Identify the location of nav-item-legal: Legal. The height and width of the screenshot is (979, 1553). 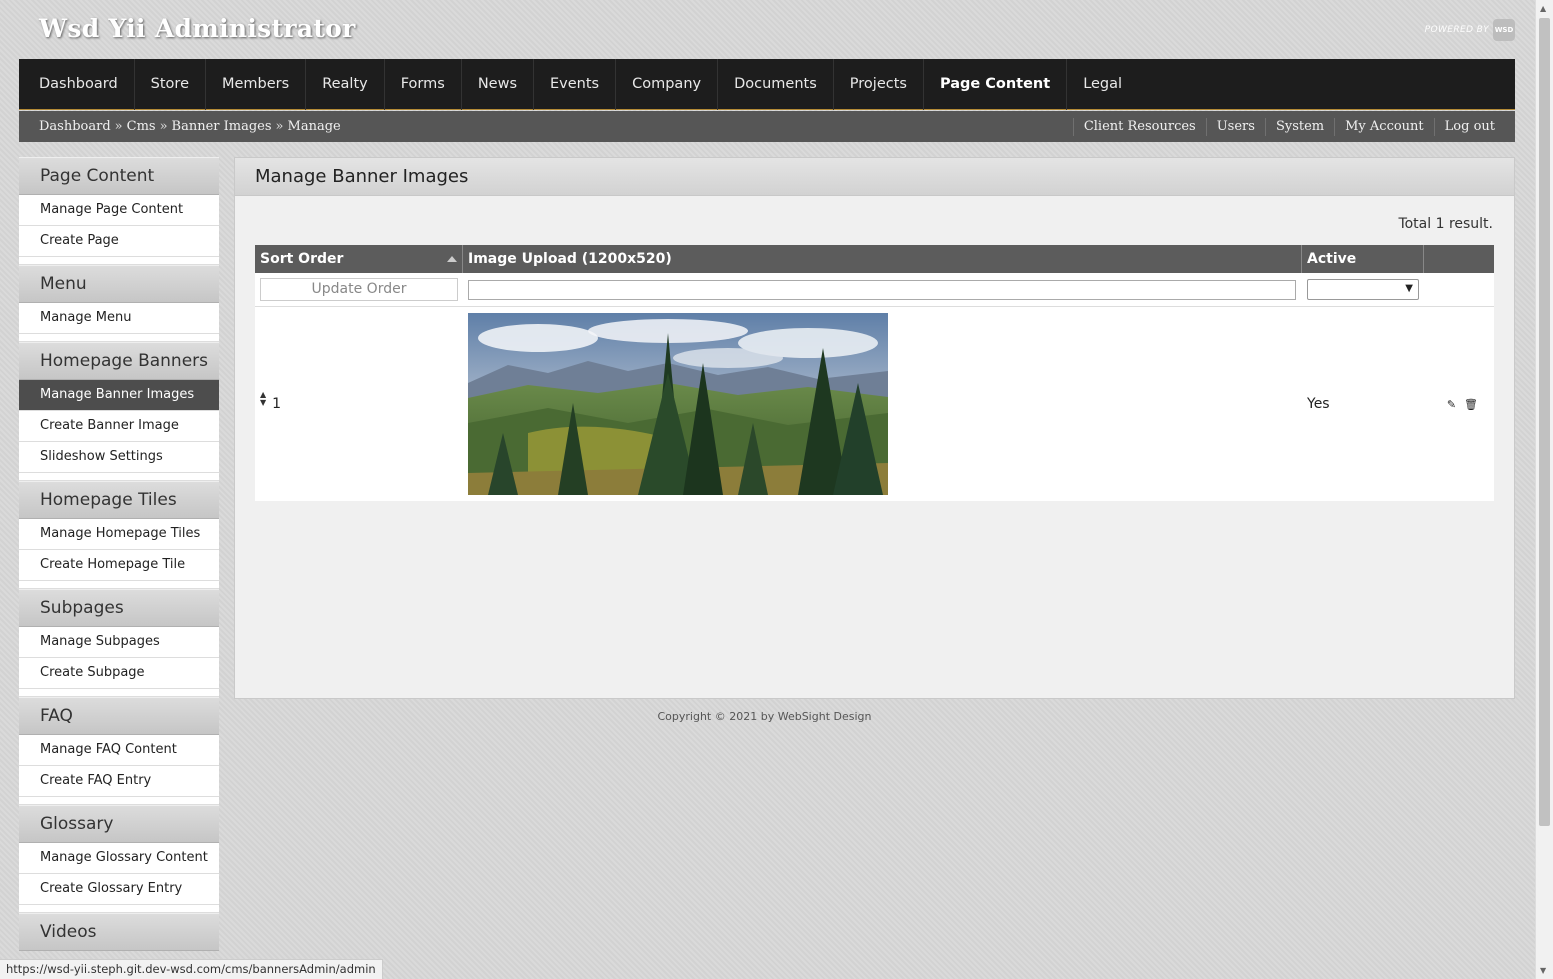
(1102, 84).